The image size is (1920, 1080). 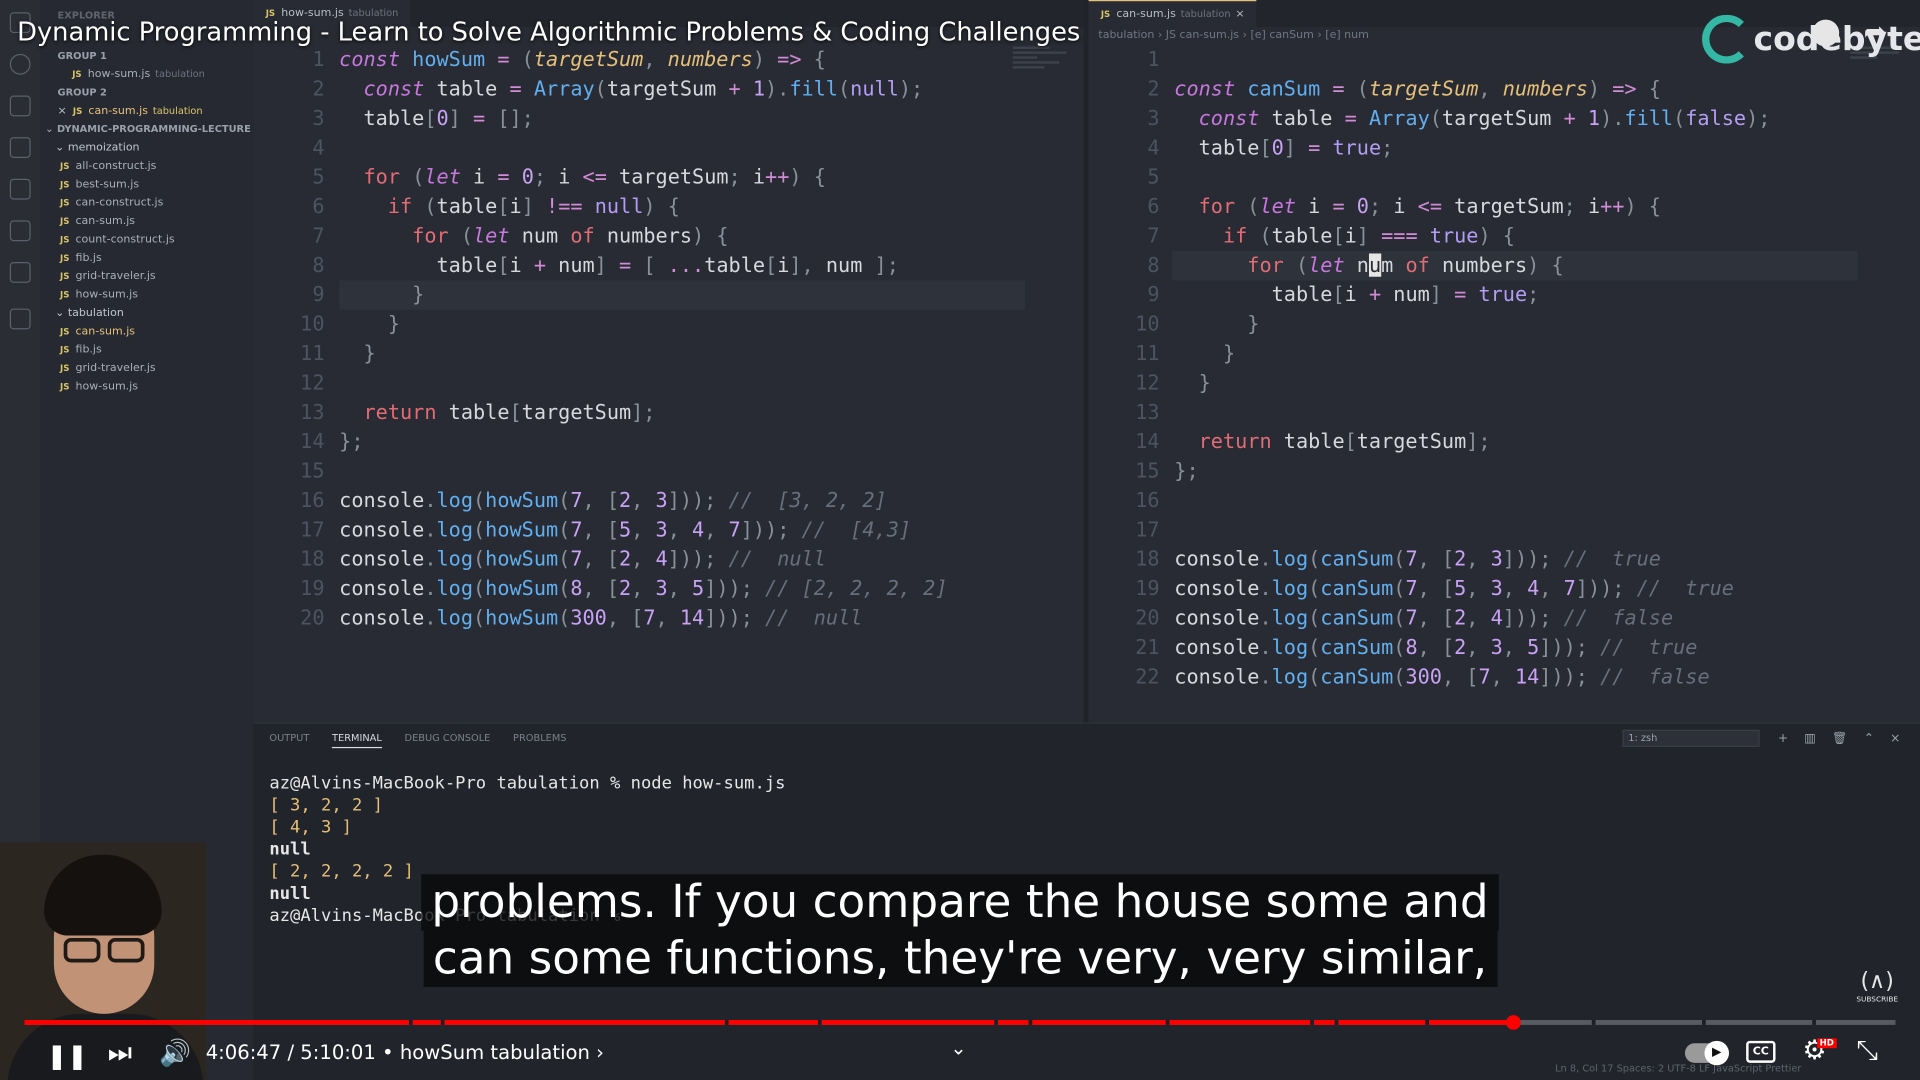 What do you see at coordinates (82, 92) in the screenshot?
I see `group-2-label: GROUP 2` at bounding box center [82, 92].